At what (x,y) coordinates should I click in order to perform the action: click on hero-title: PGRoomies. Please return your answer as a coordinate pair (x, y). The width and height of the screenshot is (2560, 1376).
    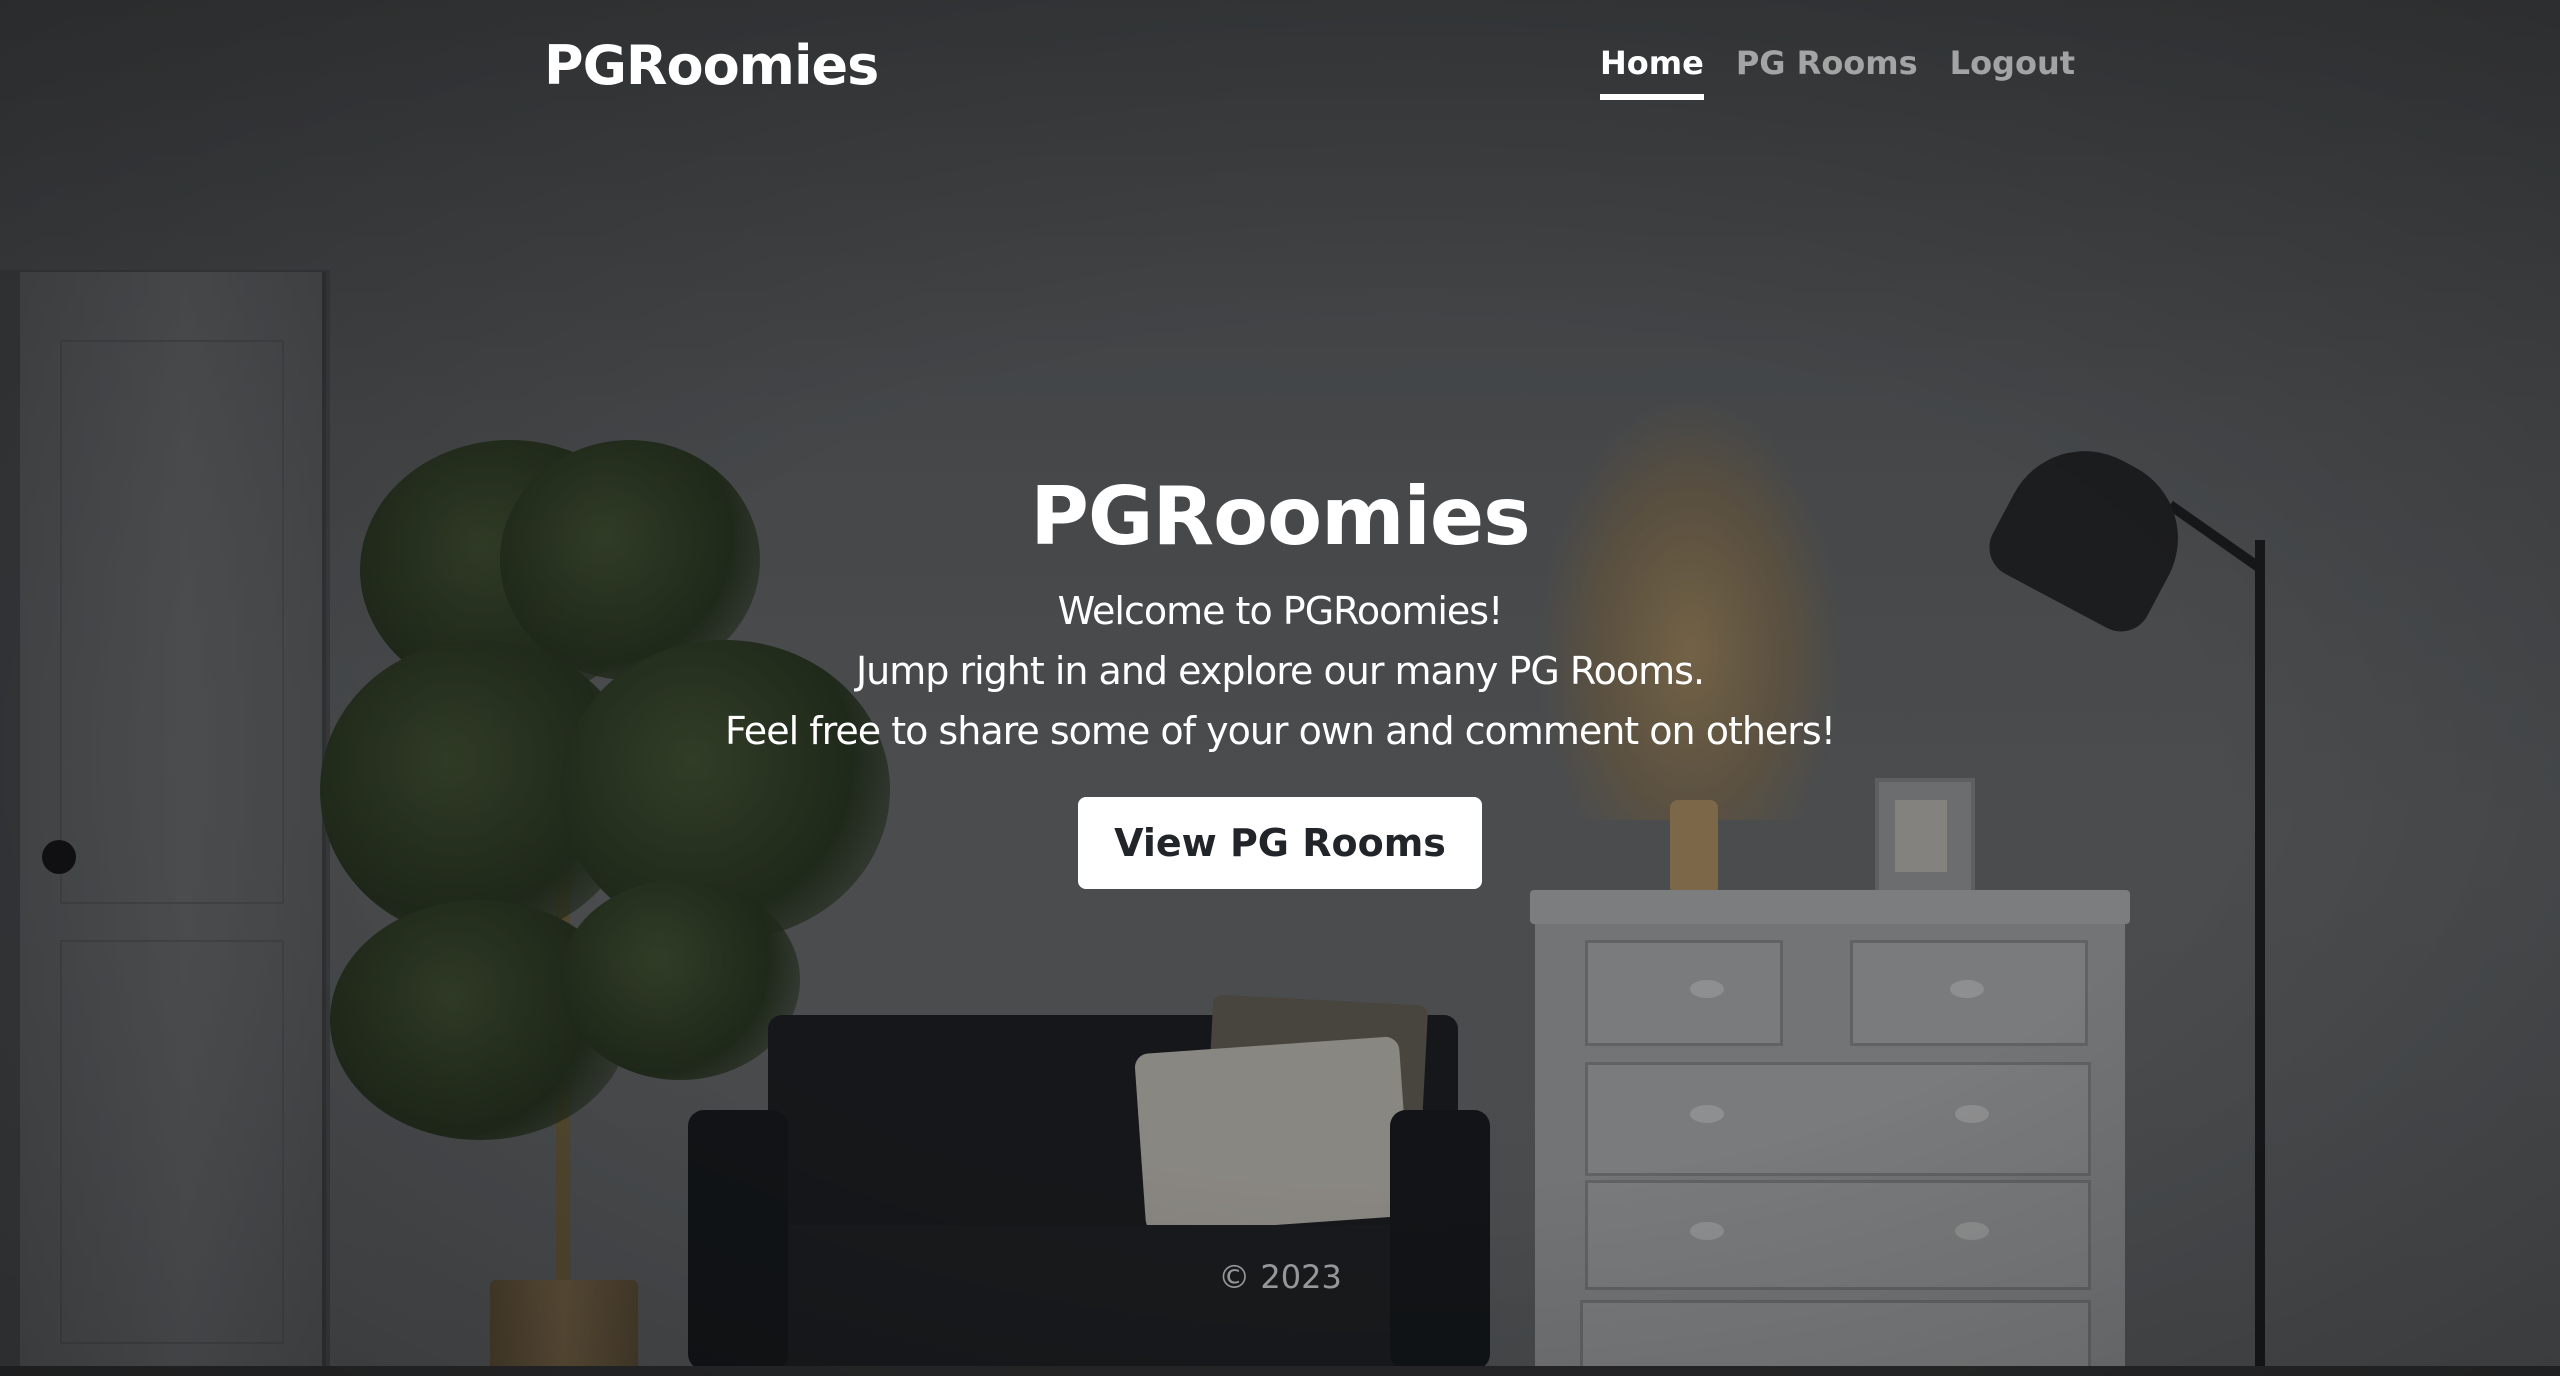
    Looking at the image, I should click on (1280, 516).